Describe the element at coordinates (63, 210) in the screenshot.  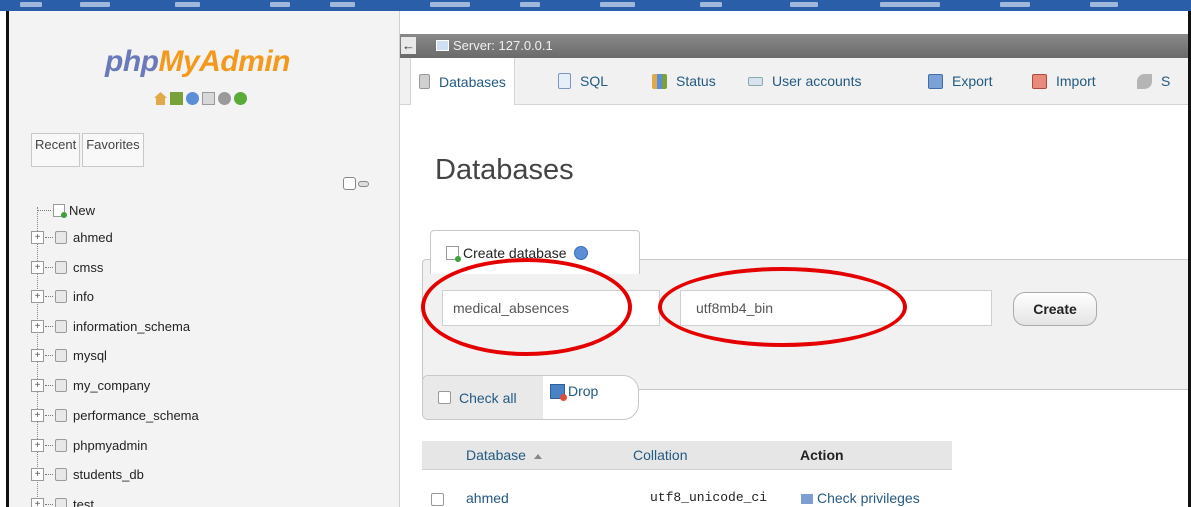
I see `tree-item-new: New` at that location.